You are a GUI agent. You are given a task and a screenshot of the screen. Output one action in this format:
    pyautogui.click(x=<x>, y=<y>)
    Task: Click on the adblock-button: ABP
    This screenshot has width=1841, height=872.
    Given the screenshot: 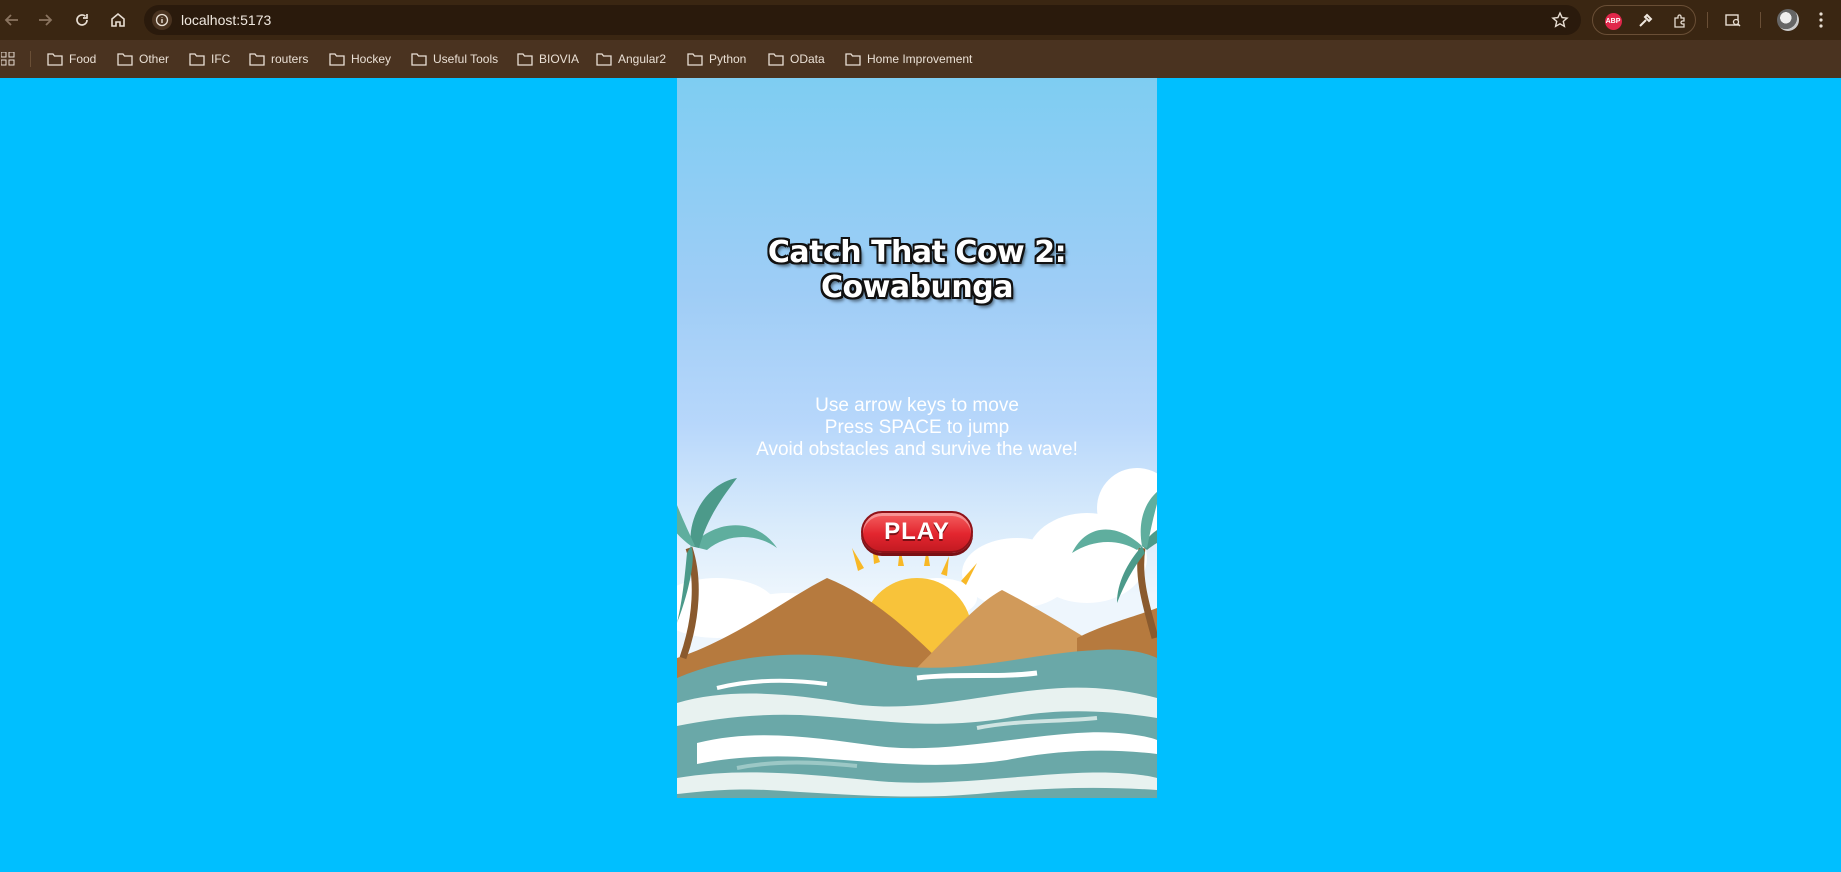 What is the action you would take?
    pyautogui.click(x=1613, y=21)
    